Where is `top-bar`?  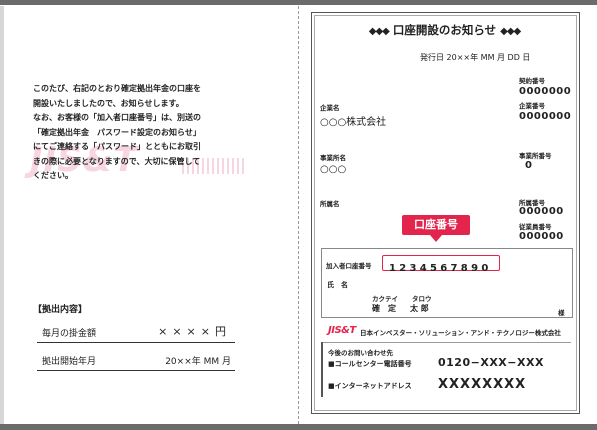 top-bar is located at coordinates (298, 2).